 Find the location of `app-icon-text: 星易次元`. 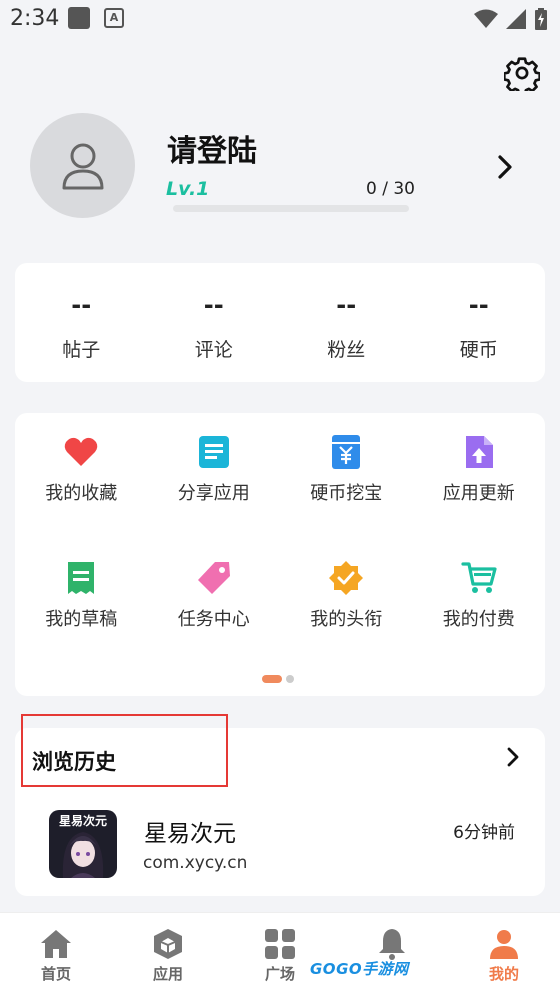

app-icon-text: 星易次元 is located at coordinates (82, 821).